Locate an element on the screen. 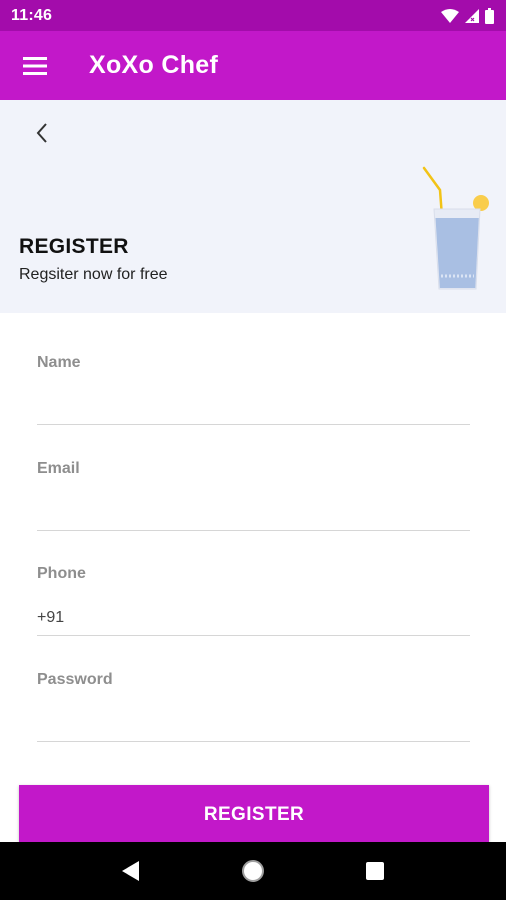 The image size is (506, 900). status-bar: 11:46 is located at coordinates (253, 15).